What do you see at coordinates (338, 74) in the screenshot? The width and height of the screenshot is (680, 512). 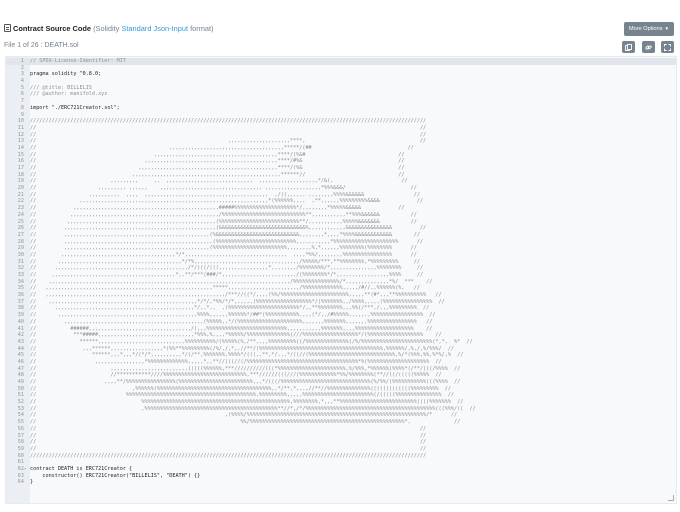 I see `code-line: 3 pragma solidity ^0.8.0;` at bounding box center [338, 74].